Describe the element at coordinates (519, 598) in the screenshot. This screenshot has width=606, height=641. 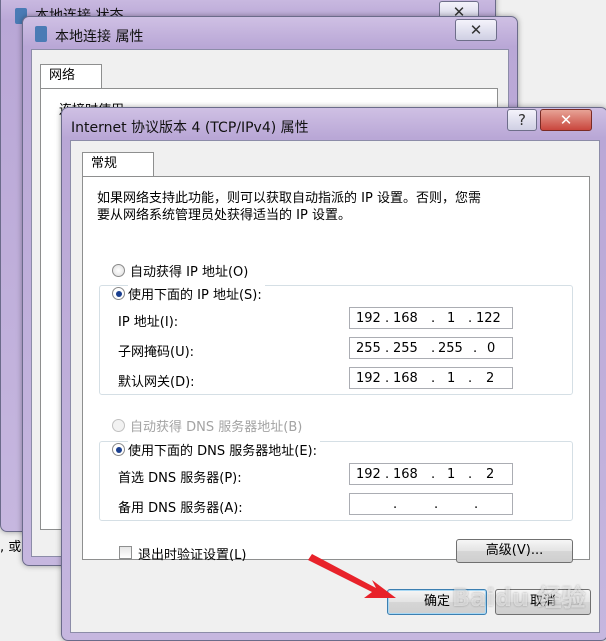
I see `watermark: Baidu 经验` at that location.